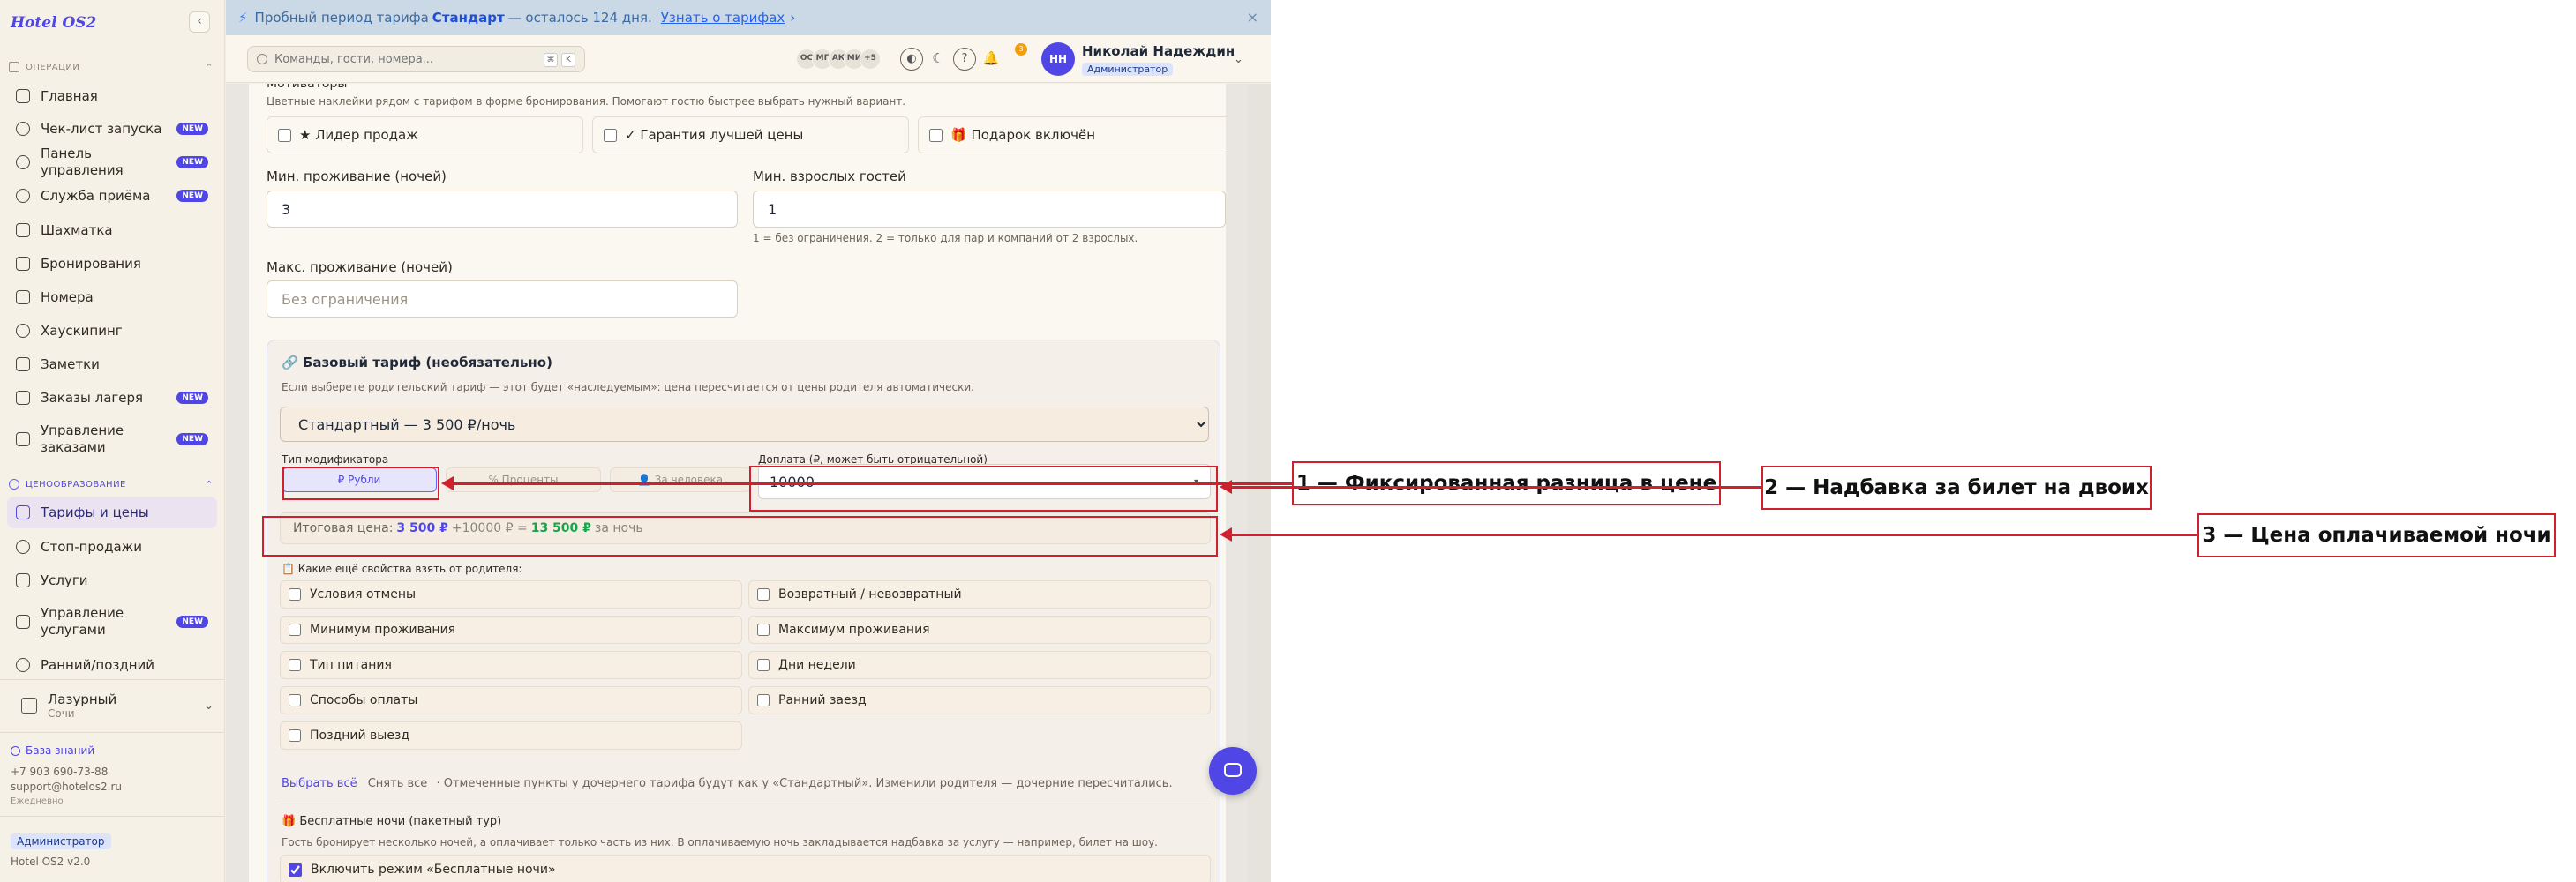 This screenshot has width=2576, height=882. Describe the element at coordinates (979, 630) in the screenshot. I see `inherit-max-stay: Максимум проживания` at that location.